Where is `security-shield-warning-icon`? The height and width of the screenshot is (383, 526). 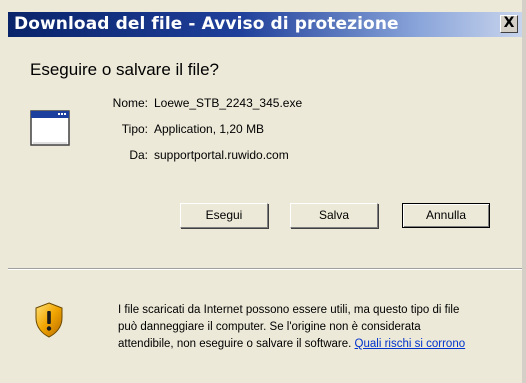
security-shield-warning-icon is located at coordinates (49, 320).